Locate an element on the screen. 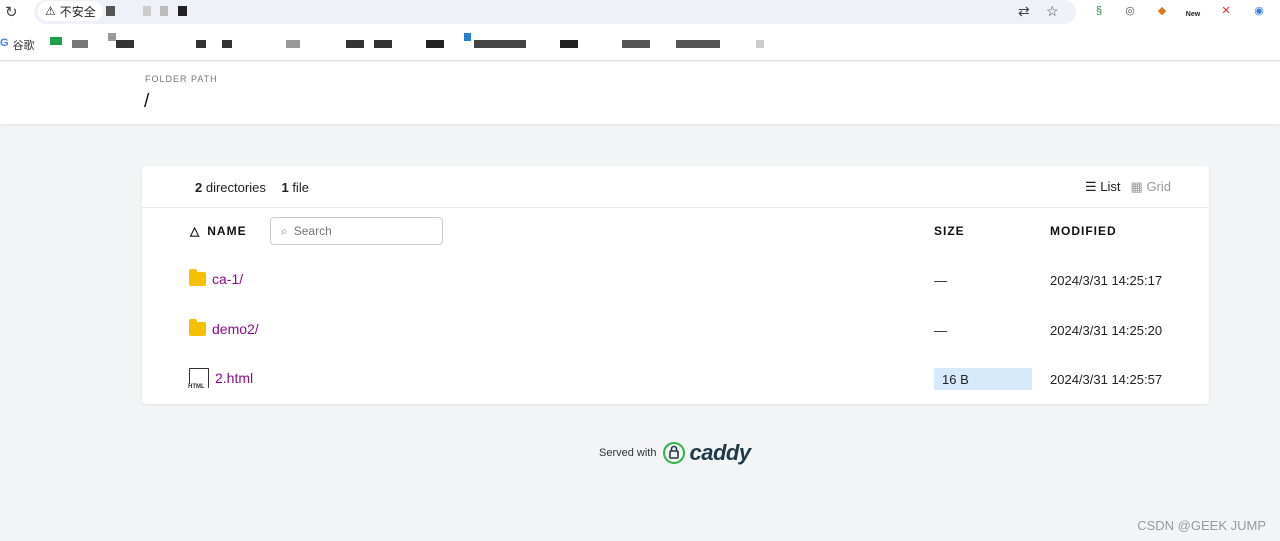 This screenshot has height=541, width=1280. dir-count: 2 is located at coordinates (199, 187).